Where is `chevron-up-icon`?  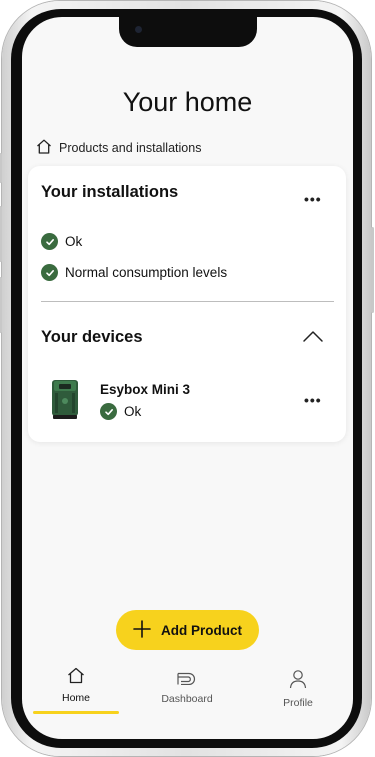 chevron-up-icon is located at coordinates (313, 338).